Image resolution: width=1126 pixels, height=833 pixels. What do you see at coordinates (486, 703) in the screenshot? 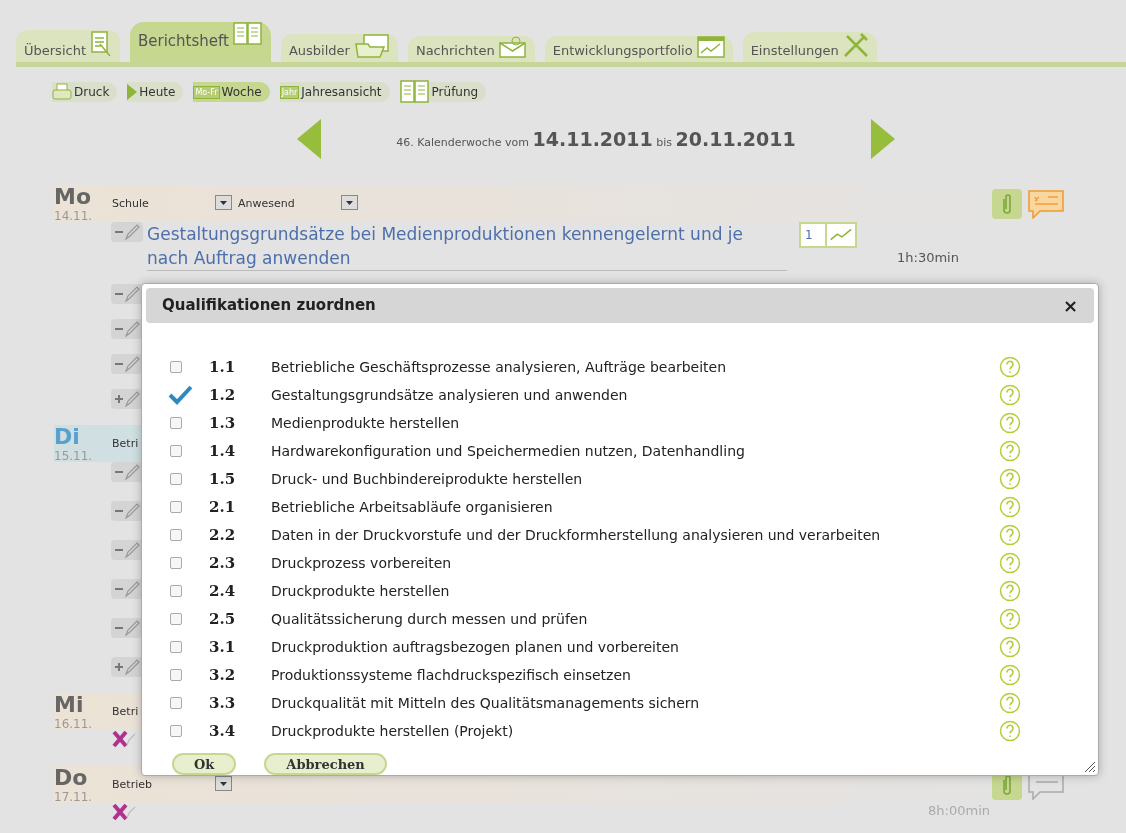
I see `qualification-label: Druckqualität mit Mitteln des Qualitätsmanagements sichern` at bounding box center [486, 703].